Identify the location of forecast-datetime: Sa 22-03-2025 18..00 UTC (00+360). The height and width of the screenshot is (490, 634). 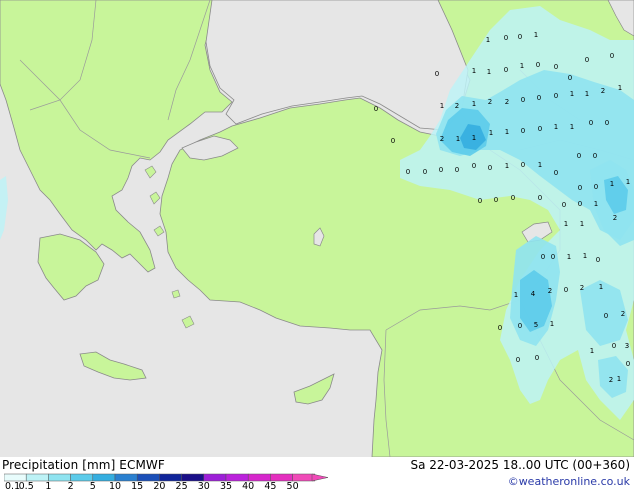
(520, 465).